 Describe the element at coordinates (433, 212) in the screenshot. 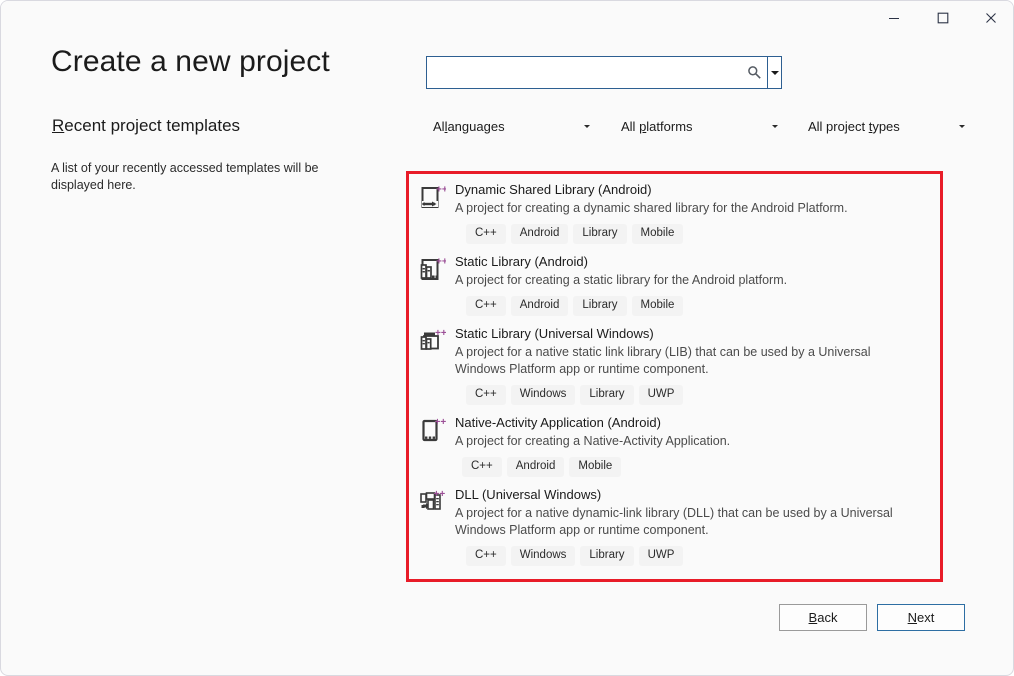

I see `dynamic-shared-library-android-icon: ++` at that location.